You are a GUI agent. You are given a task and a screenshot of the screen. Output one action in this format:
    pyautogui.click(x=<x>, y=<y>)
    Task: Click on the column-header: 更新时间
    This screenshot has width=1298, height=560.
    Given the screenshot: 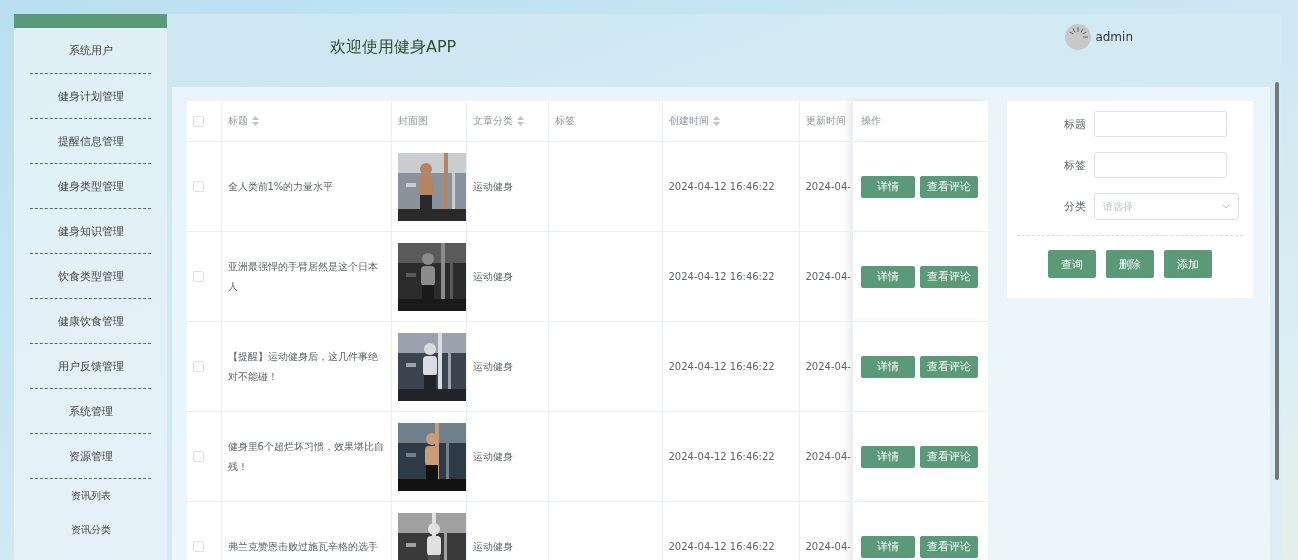 What is the action you would take?
    pyautogui.click(x=825, y=121)
    